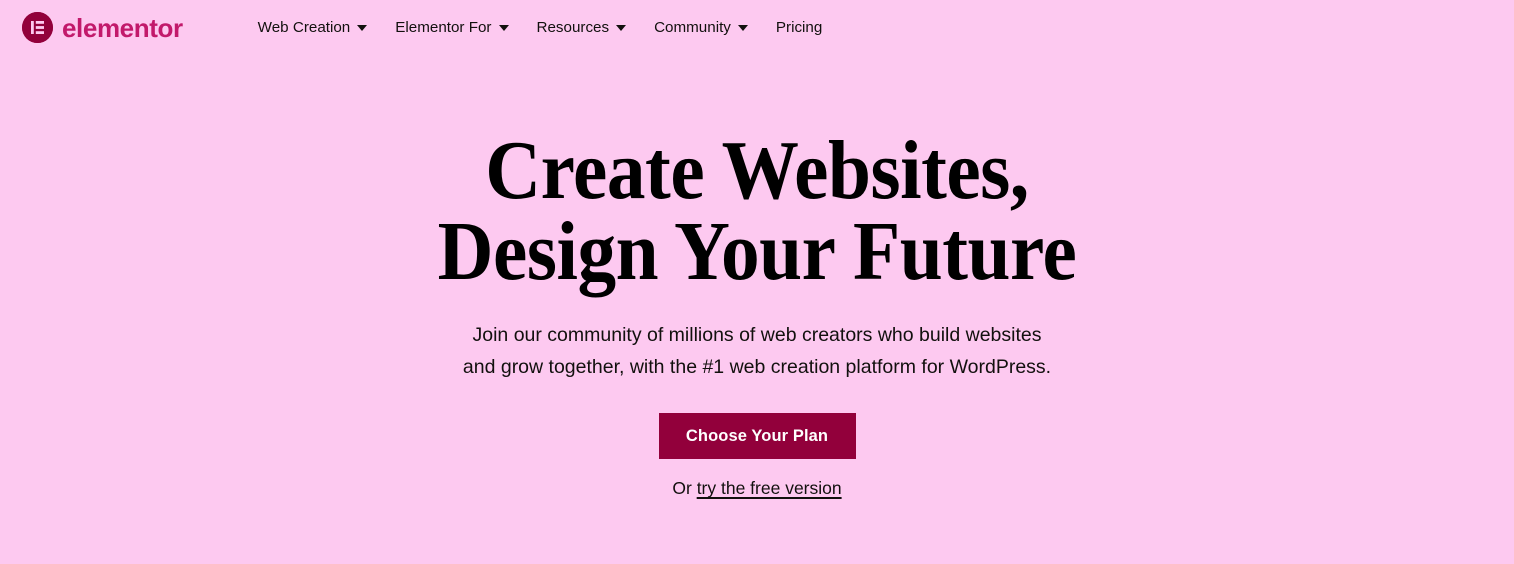  I want to click on elementor-wordmark: elementor, so click(122, 27).